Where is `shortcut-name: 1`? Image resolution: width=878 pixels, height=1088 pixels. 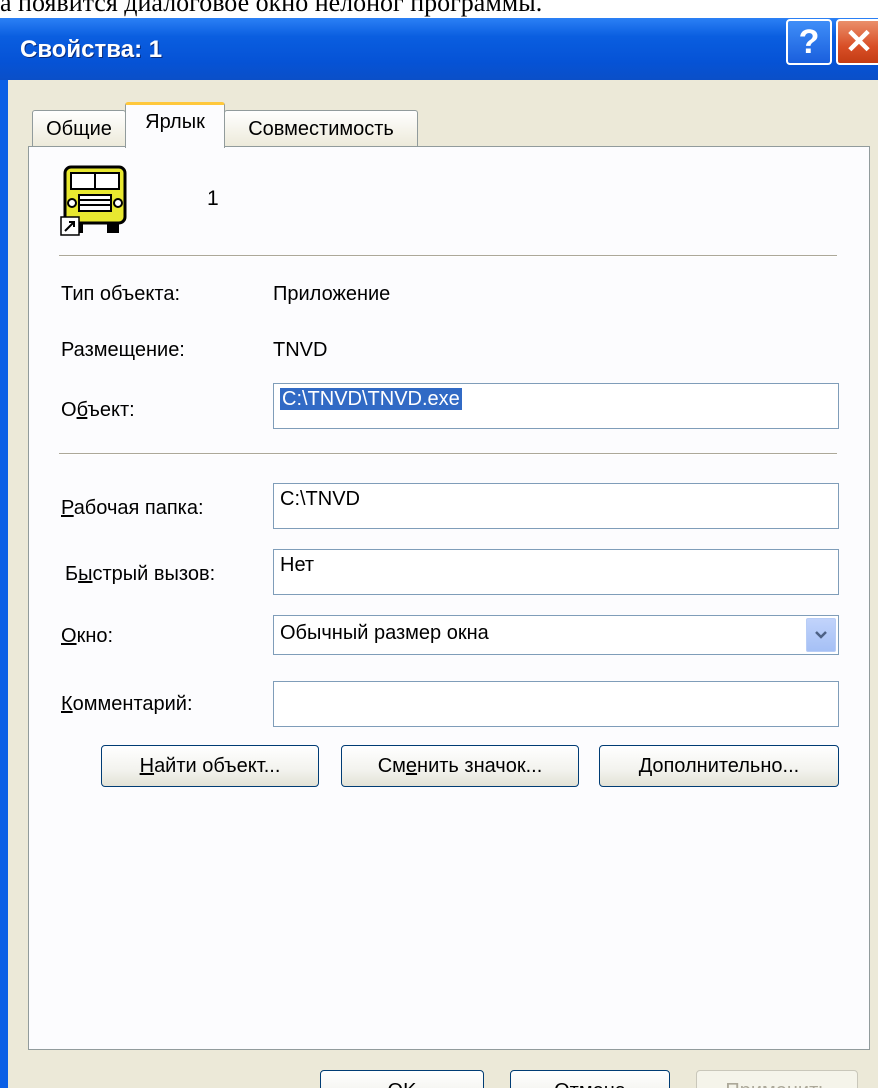 shortcut-name: 1 is located at coordinates (213, 198).